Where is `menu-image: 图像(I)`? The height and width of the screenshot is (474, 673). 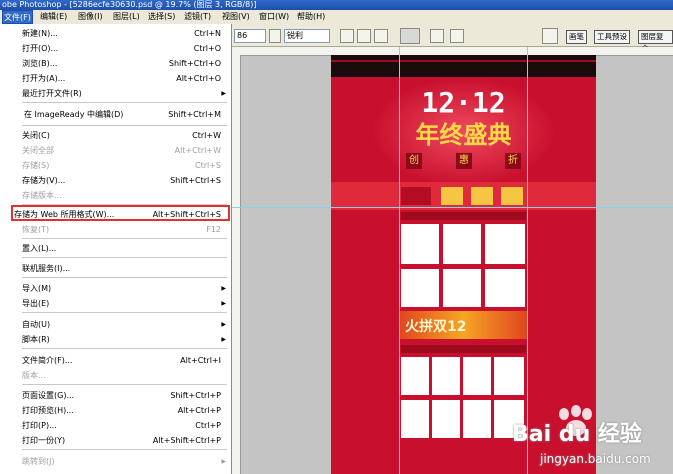 menu-image: 图像(I) is located at coordinates (90, 17).